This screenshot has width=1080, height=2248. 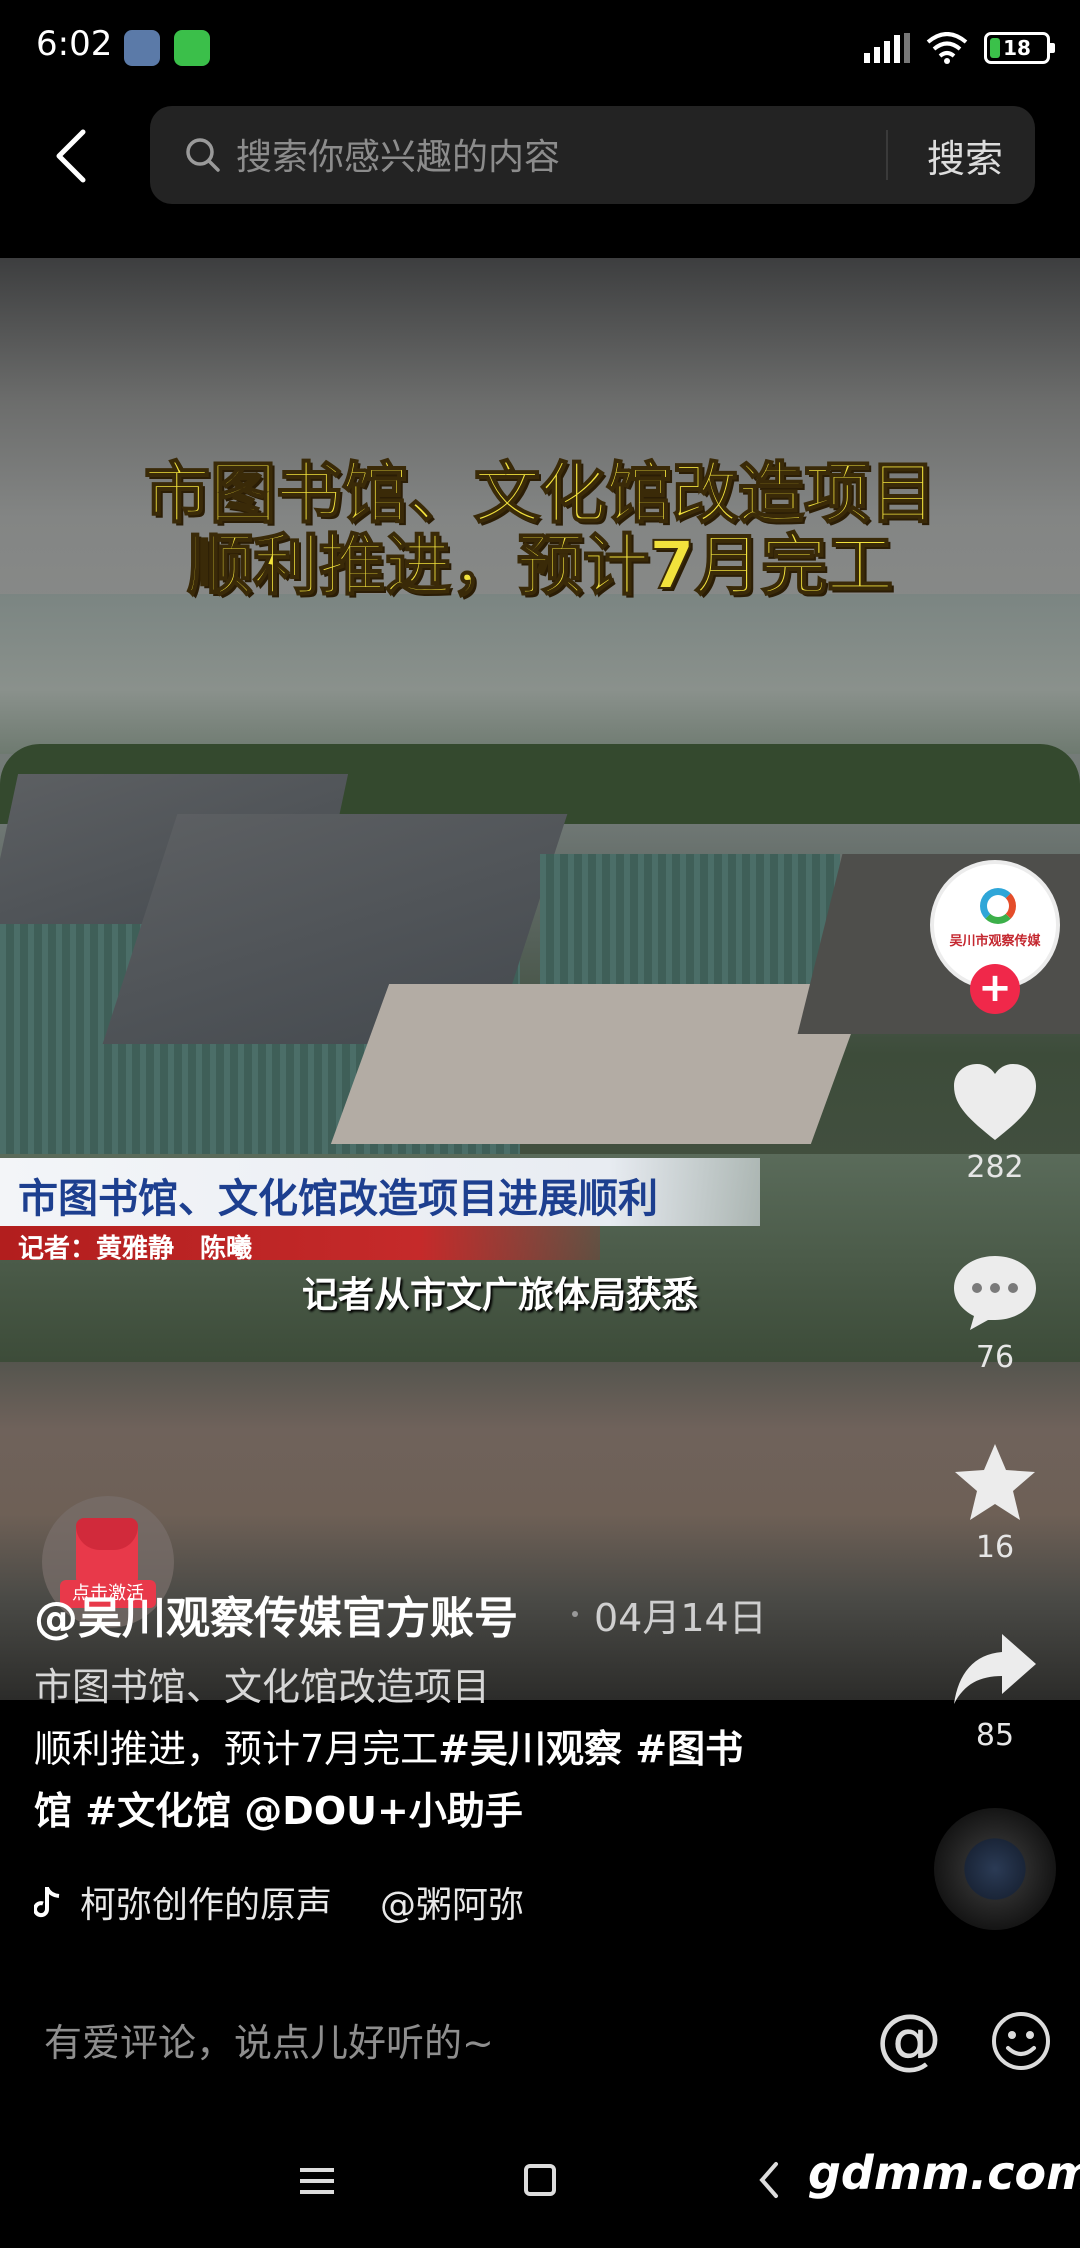 What do you see at coordinates (995, 989) in the screenshot?
I see `follow-button: +` at bounding box center [995, 989].